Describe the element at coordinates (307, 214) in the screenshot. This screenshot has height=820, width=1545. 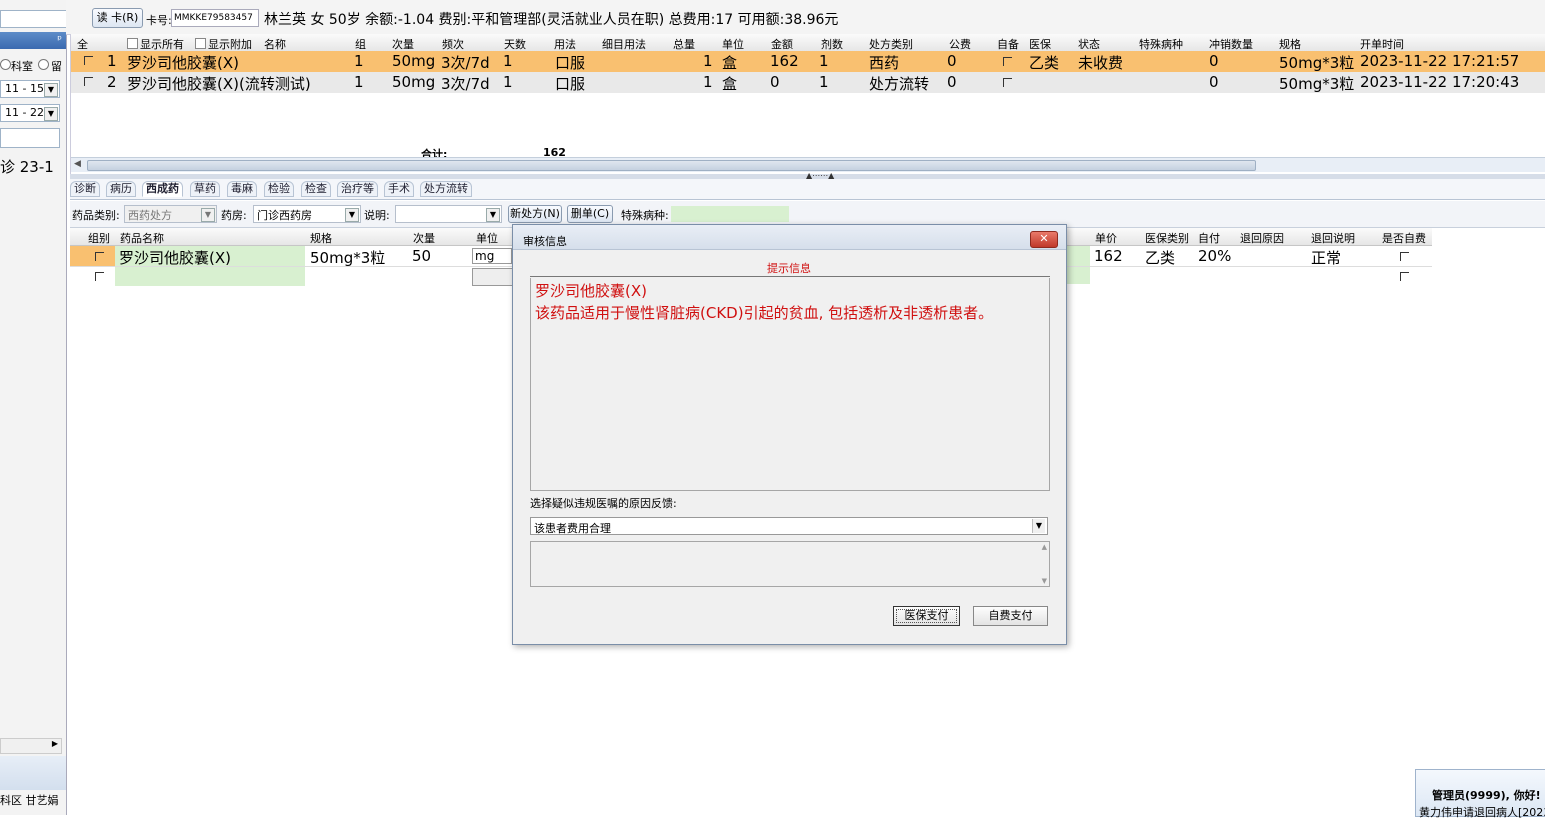
I see `pharmacy-select: 门诊西药房 ▼` at that location.